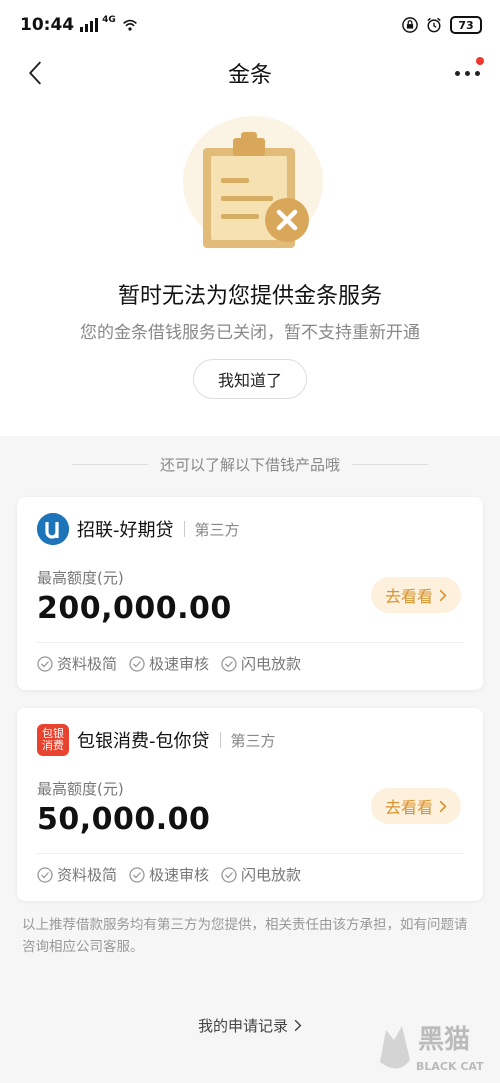  I want to click on black-cat-watermark: 黑猫 BLACK CAT, so click(431, 1040).